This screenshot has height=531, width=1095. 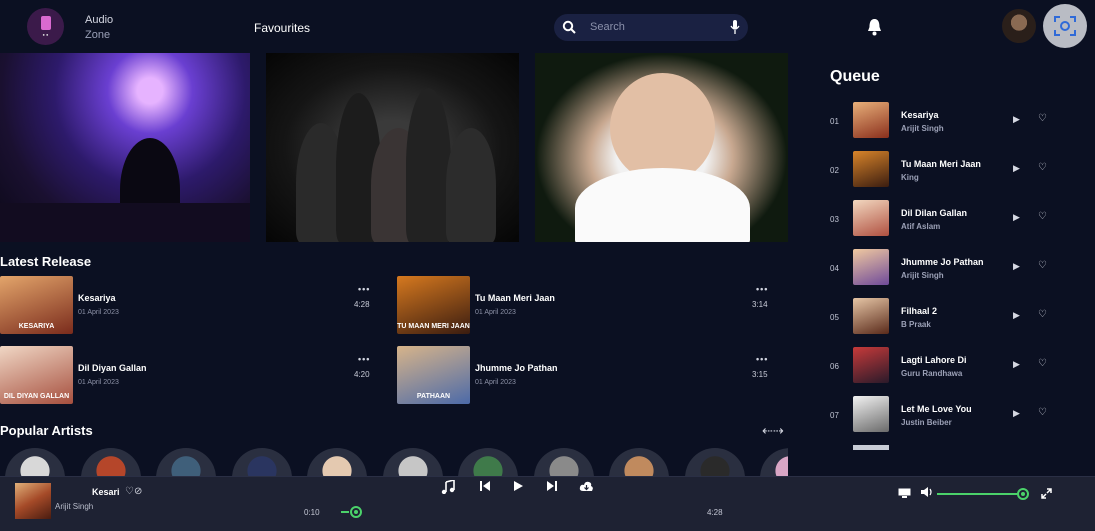 What do you see at coordinates (926, 422) in the screenshot?
I see `queue-song-artist: Justin Beiber` at bounding box center [926, 422].